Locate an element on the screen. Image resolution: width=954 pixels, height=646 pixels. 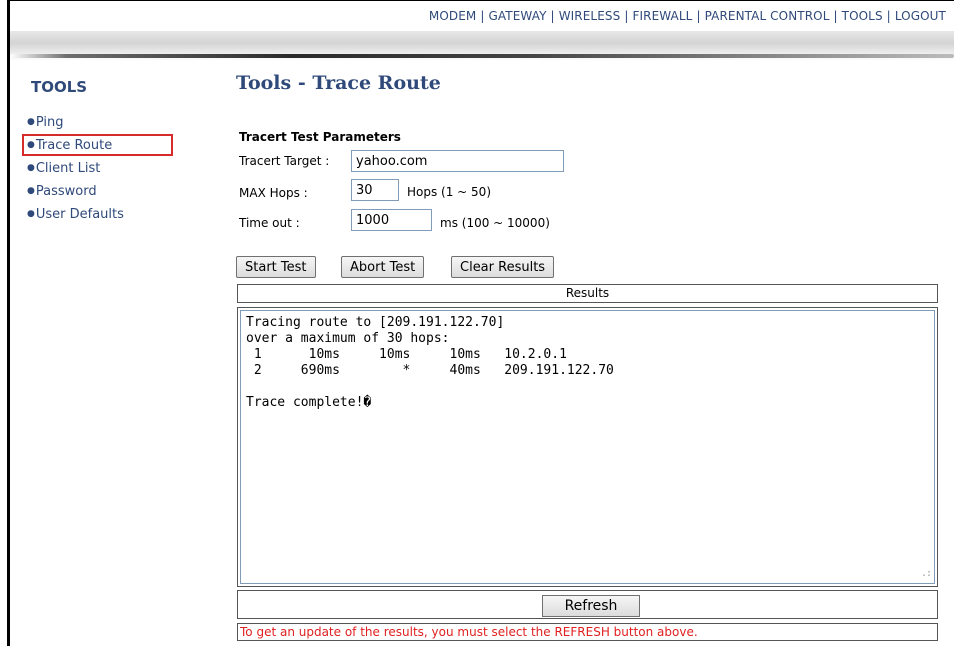
refresh-button: Refresh is located at coordinates (591, 606).